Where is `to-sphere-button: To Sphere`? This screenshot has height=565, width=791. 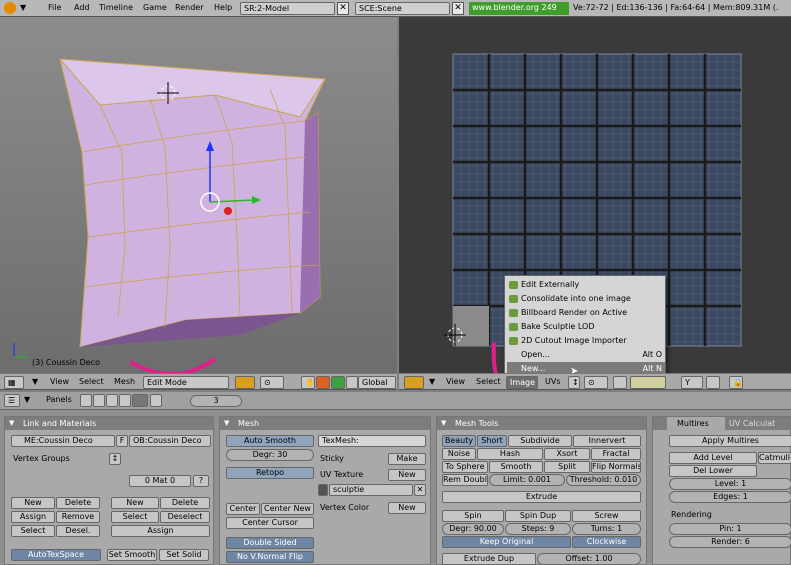
to-sphere-button: To Sphere is located at coordinates (465, 467).